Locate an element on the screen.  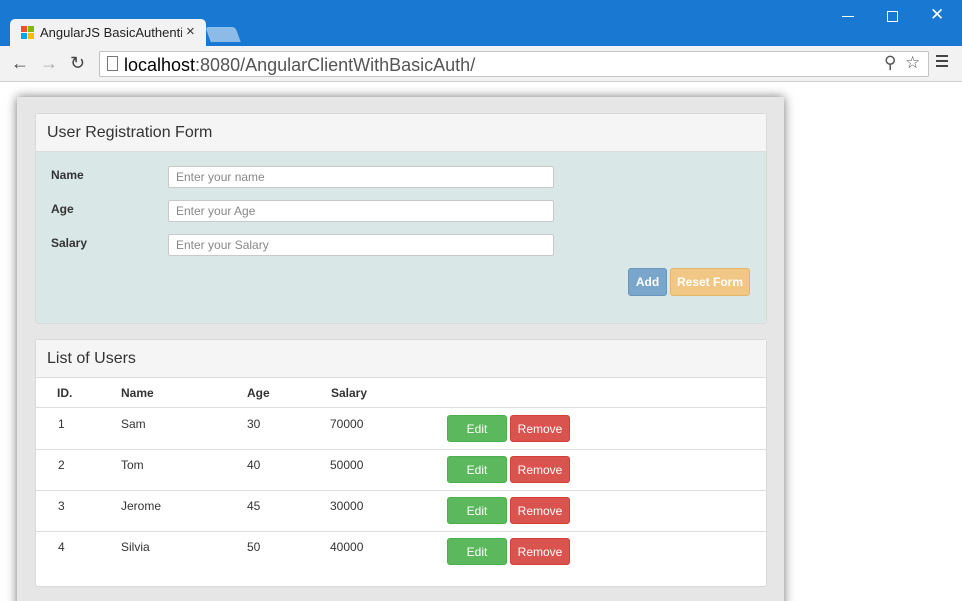
cell-id: 2 is located at coordinates (61, 465).